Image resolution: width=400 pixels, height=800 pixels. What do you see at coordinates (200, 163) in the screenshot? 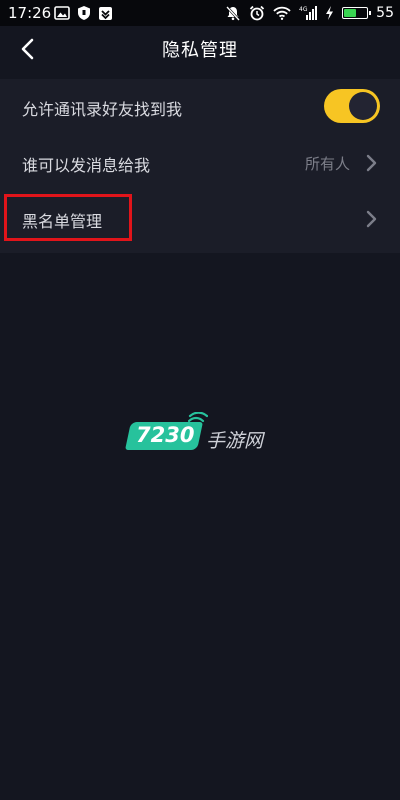
I see `setting-who-can-message: 谁可以发消息给我 所有人` at bounding box center [200, 163].